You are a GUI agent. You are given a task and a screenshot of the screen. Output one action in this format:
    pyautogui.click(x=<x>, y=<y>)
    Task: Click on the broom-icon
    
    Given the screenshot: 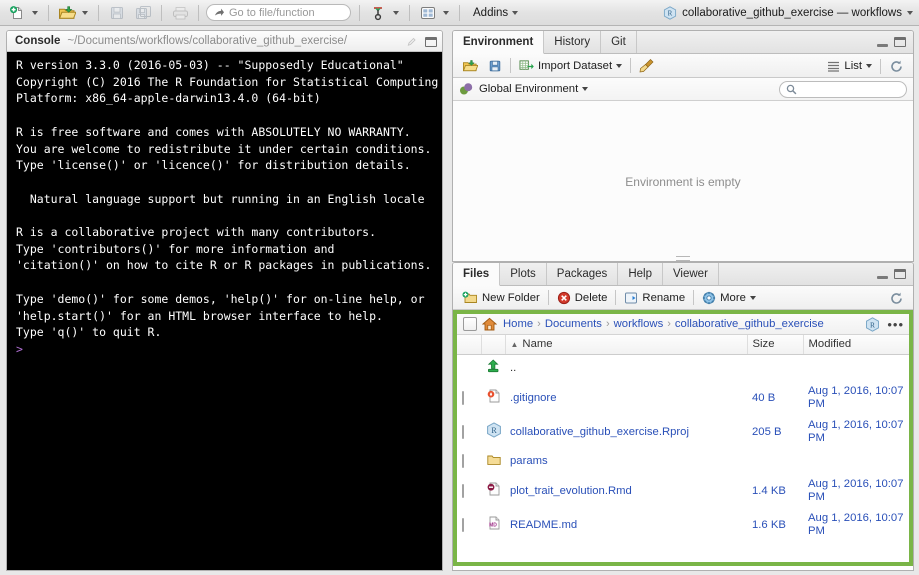 What is the action you would take?
    pyautogui.click(x=647, y=65)
    